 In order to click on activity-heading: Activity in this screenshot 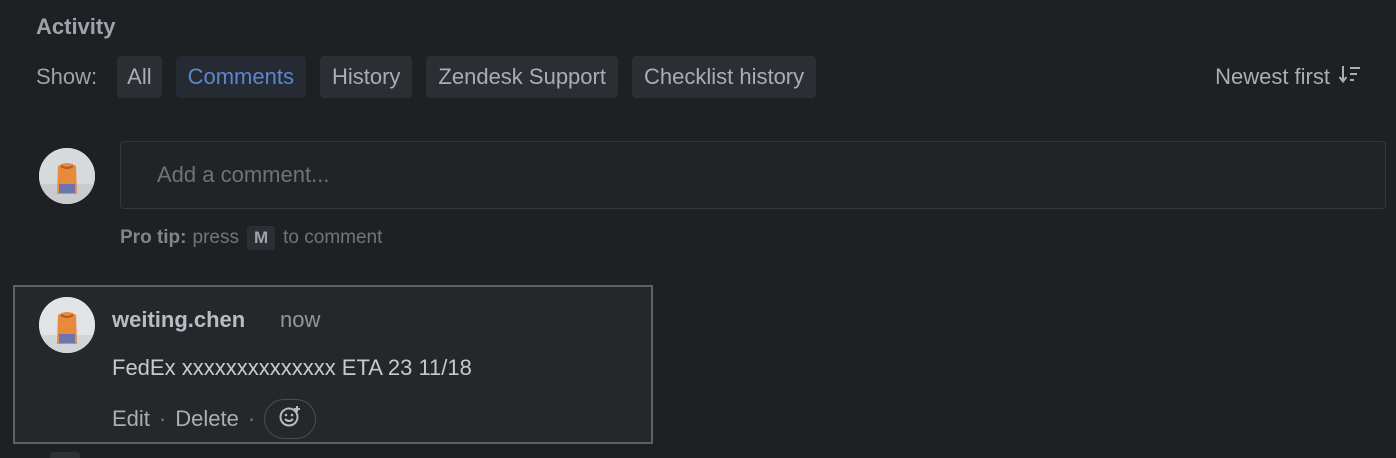, I will do `click(76, 26)`.